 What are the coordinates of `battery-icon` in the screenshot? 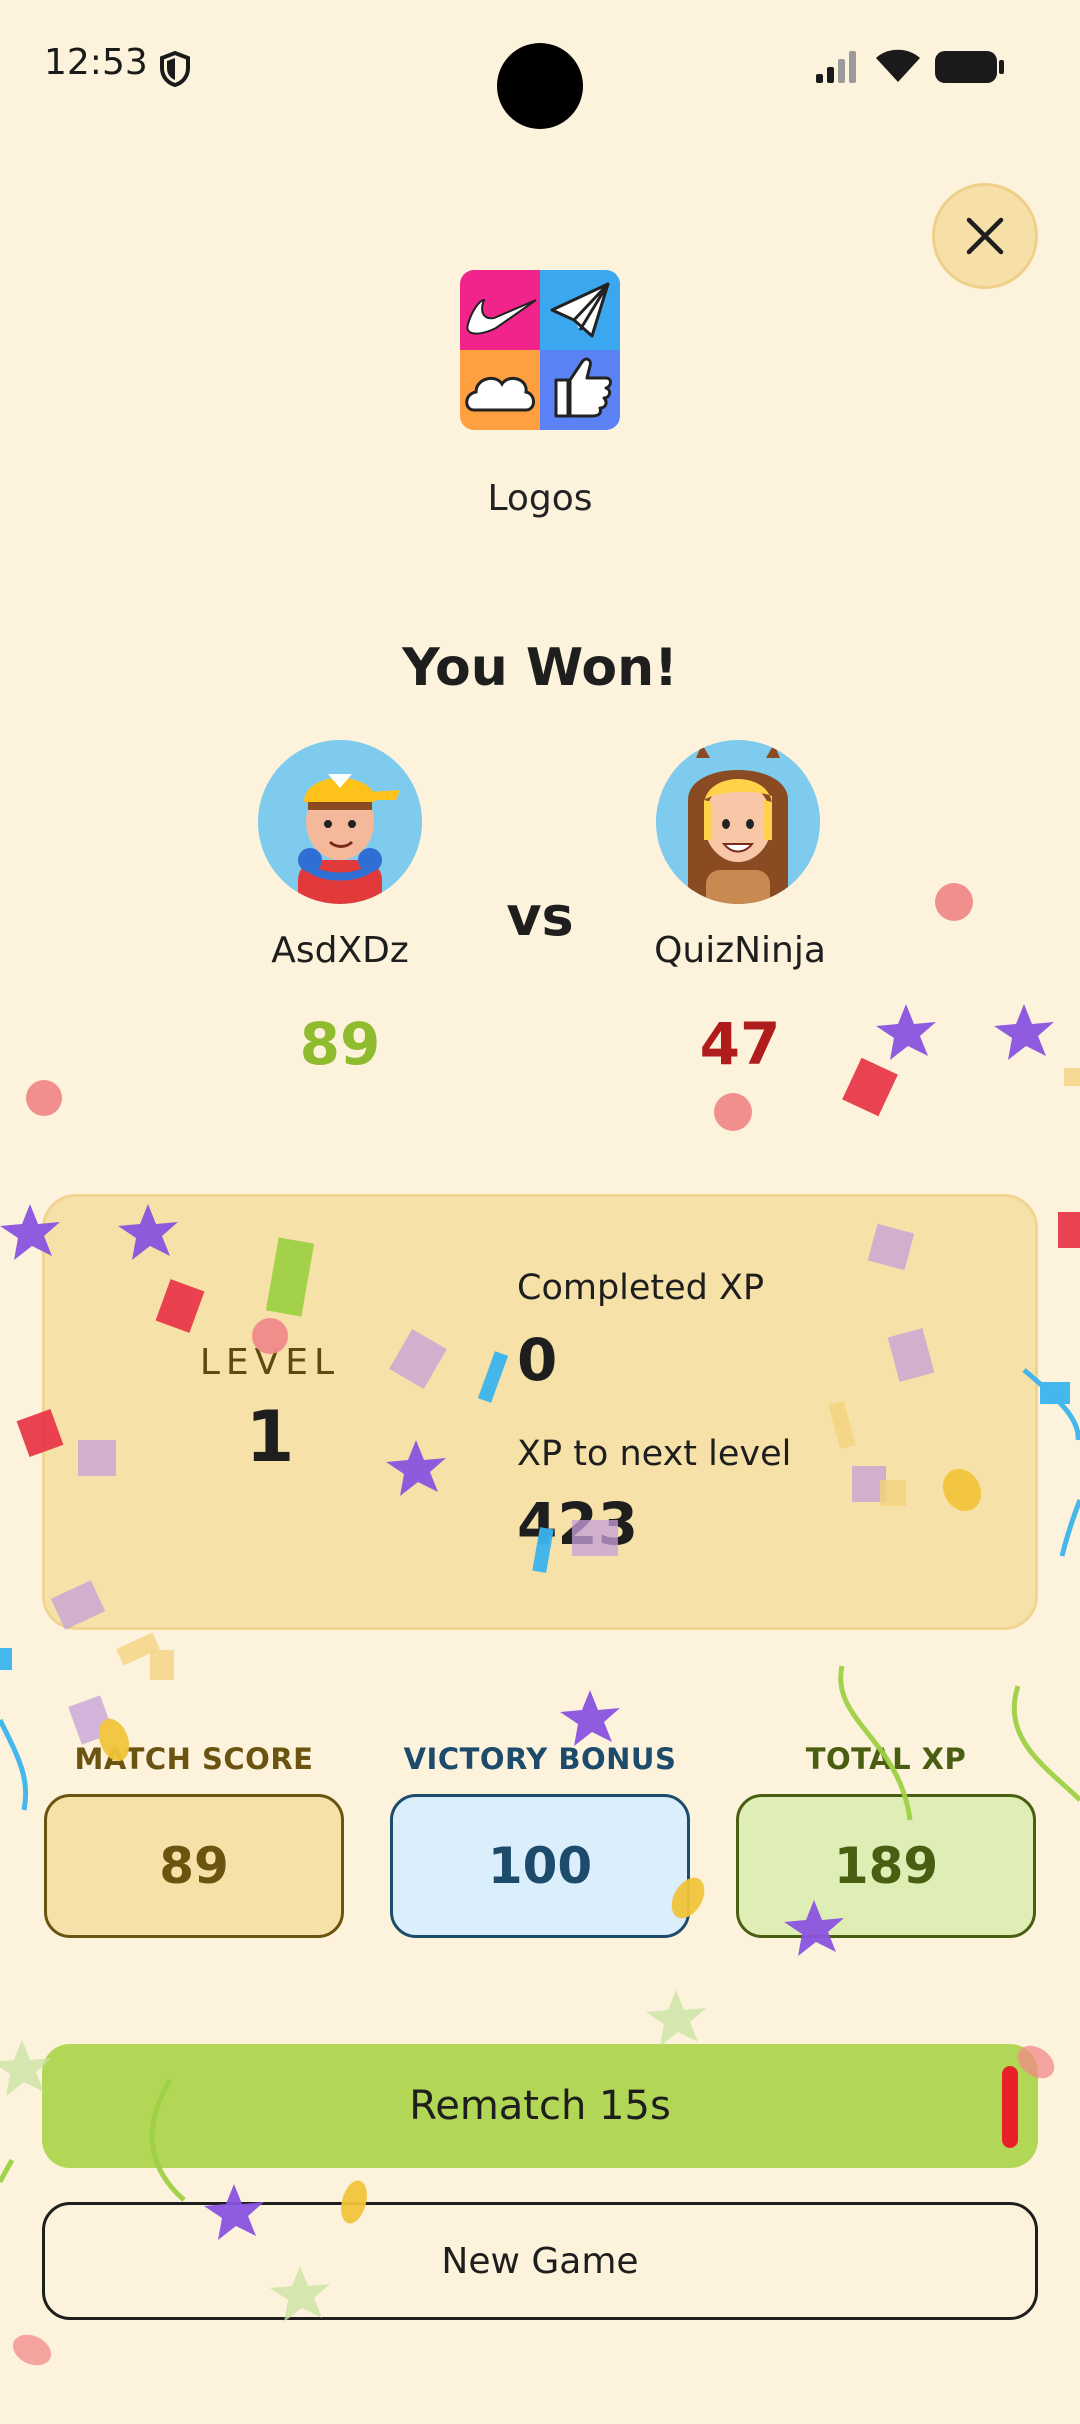 It's located at (970, 69).